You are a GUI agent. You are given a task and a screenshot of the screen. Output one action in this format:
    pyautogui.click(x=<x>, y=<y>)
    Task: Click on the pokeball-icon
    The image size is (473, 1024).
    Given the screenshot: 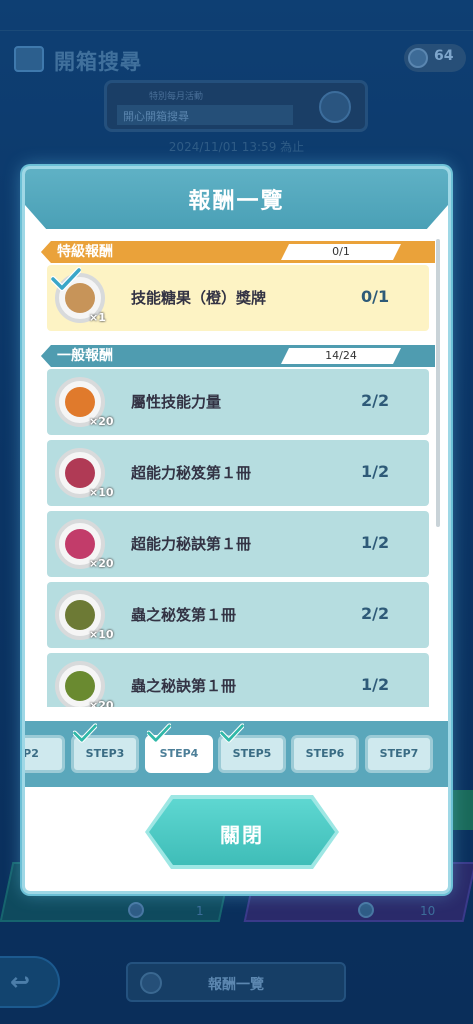 What is the action you would take?
    pyautogui.click(x=335, y=107)
    